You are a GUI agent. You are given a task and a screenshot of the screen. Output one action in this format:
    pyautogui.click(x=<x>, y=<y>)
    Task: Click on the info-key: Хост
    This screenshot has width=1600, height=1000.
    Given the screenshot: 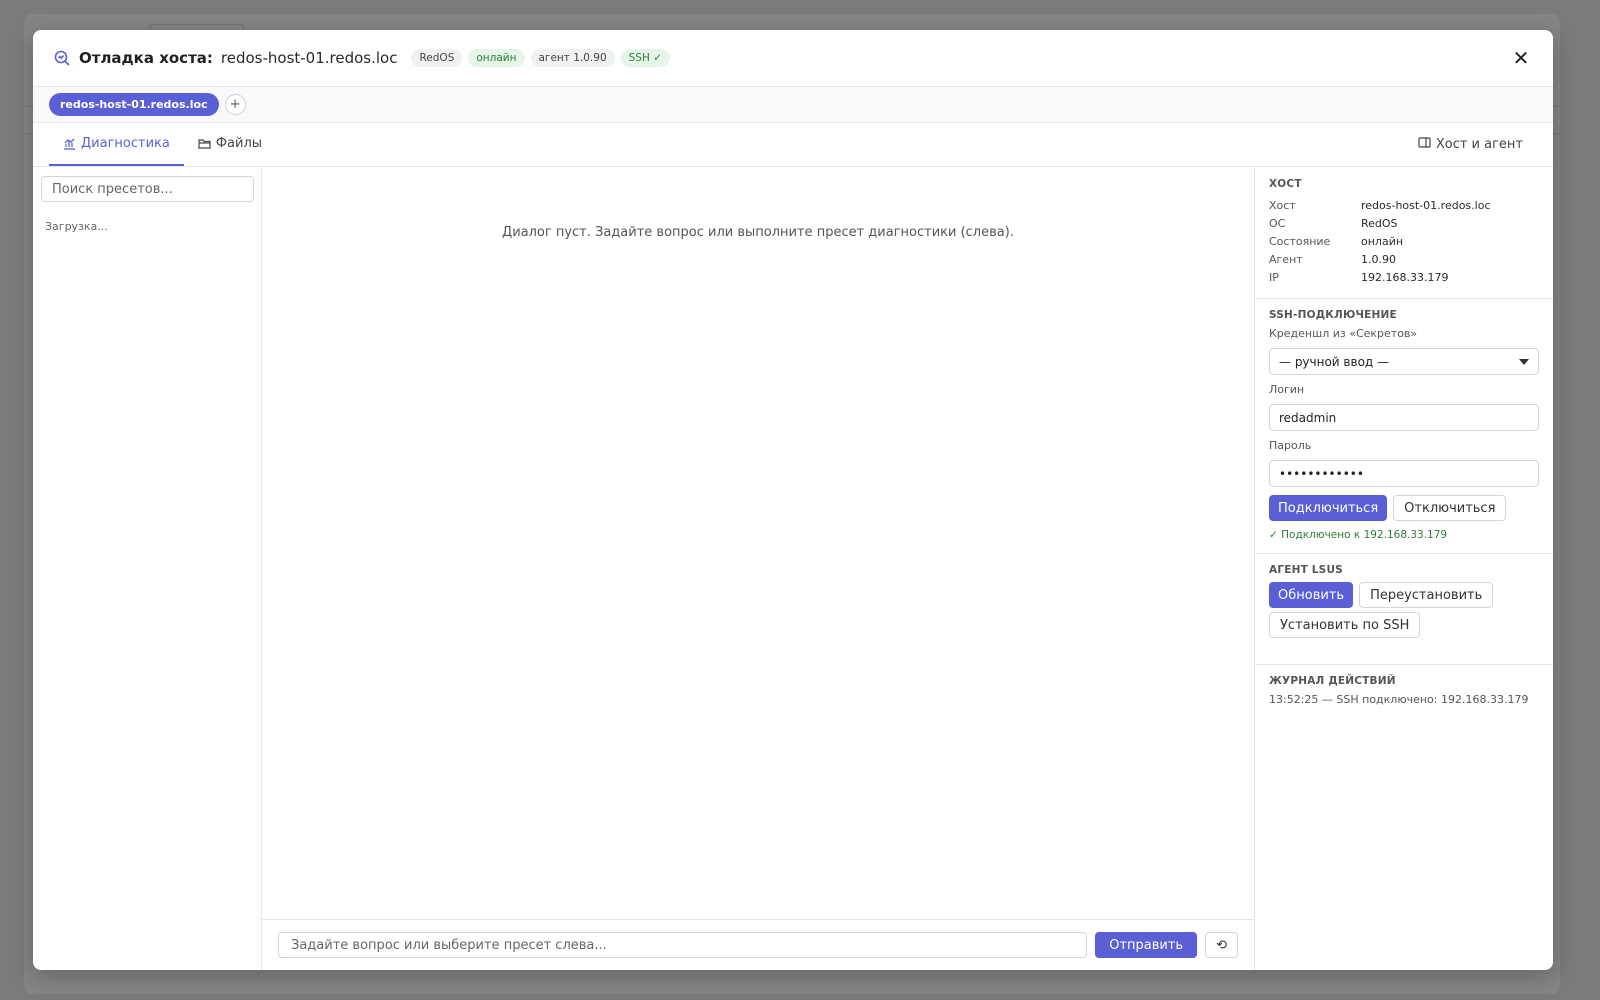 What is the action you would take?
    pyautogui.click(x=1282, y=205)
    